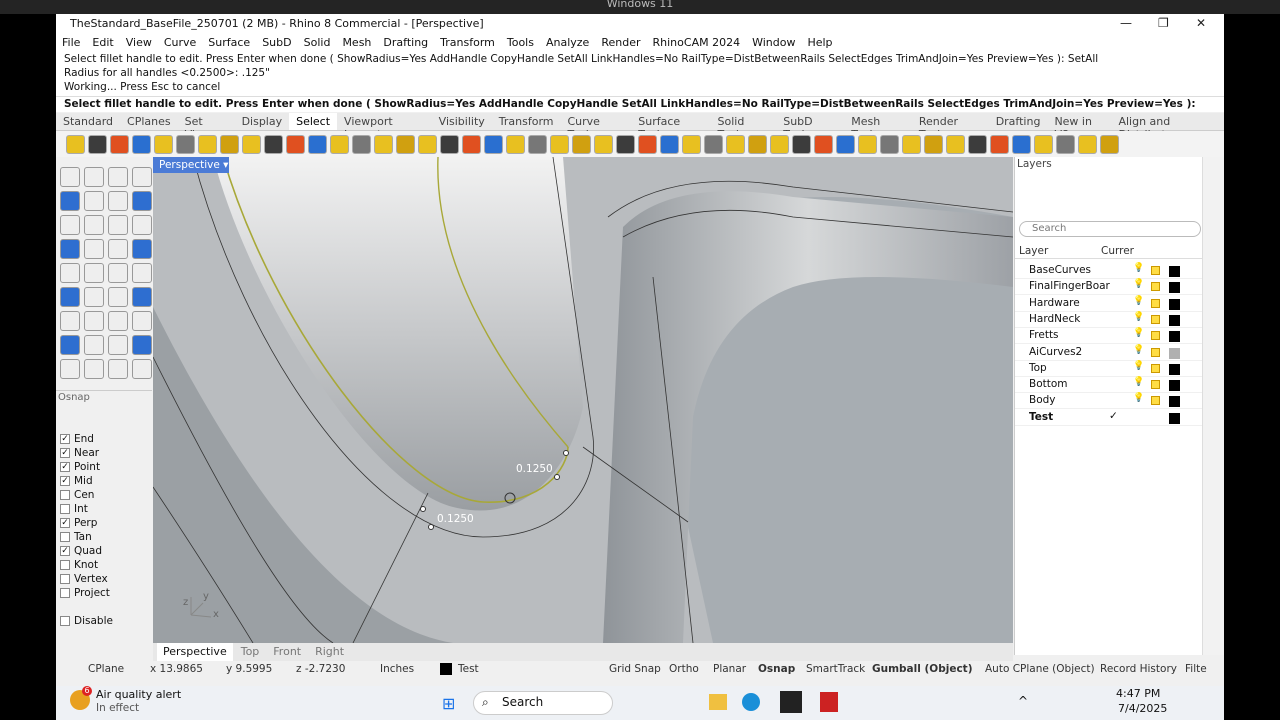  What do you see at coordinates (77, 439) in the screenshot?
I see `osnap-end: ✓ End` at bounding box center [77, 439].